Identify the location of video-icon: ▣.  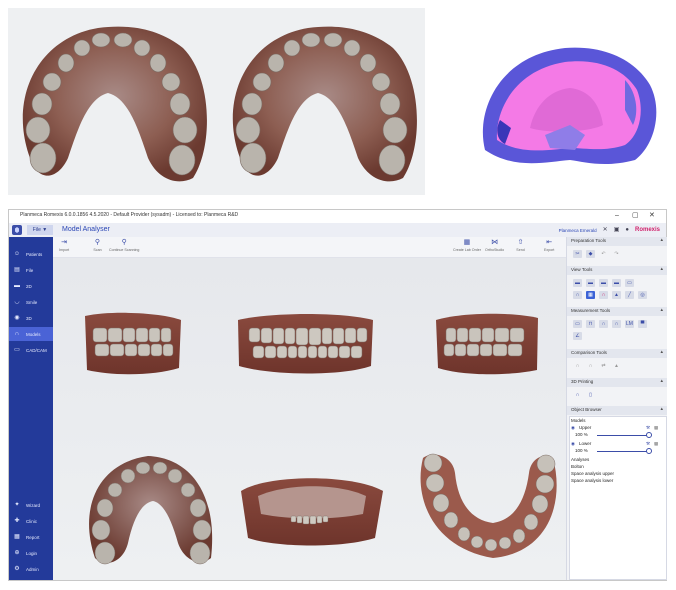
(617, 230).